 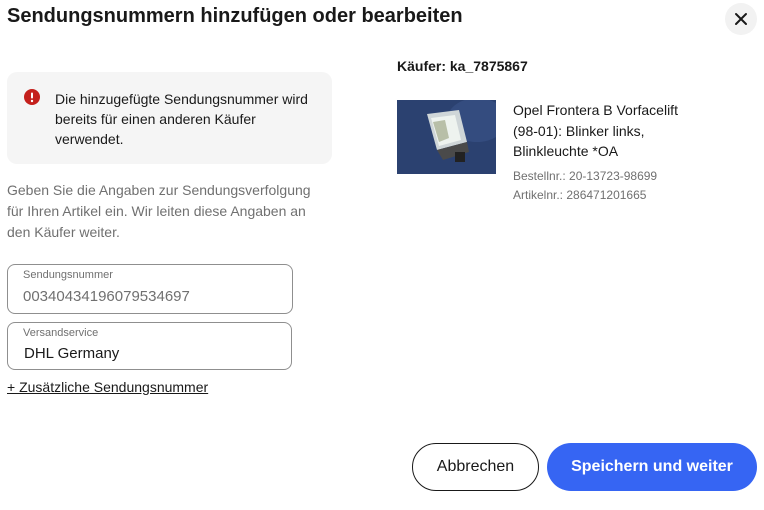 I want to click on item-number: Artikelnr.: 286471201665, so click(x=580, y=195).